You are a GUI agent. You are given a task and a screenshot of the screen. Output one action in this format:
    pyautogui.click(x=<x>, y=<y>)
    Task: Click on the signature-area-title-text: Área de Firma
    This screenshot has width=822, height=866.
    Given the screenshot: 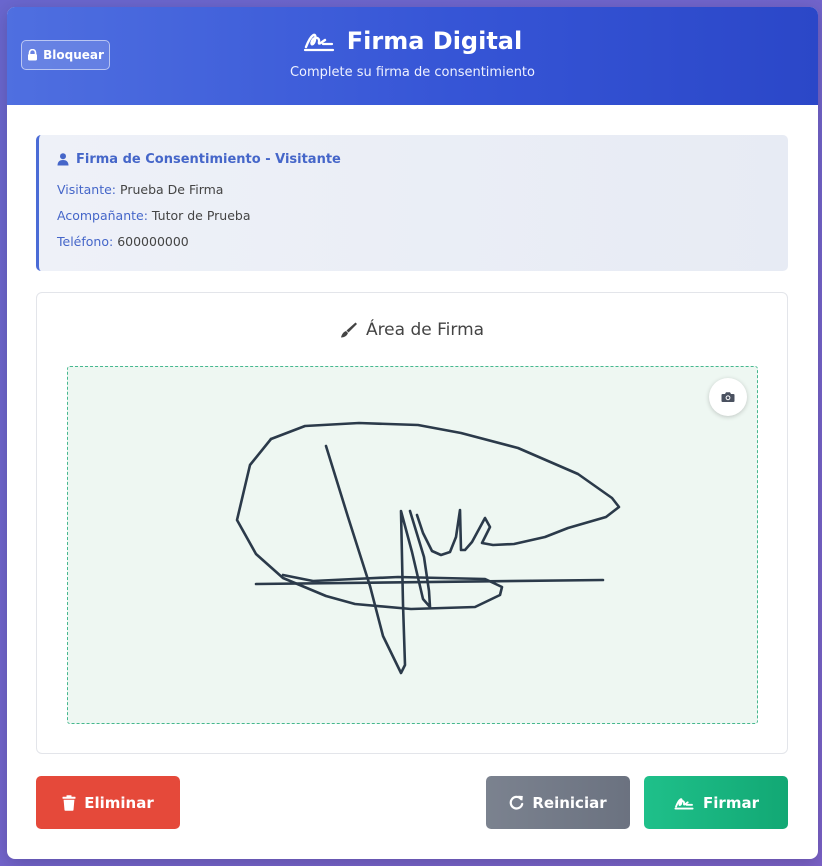 What is the action you would take?
    pyautogui.click(x=425, y=330)
    